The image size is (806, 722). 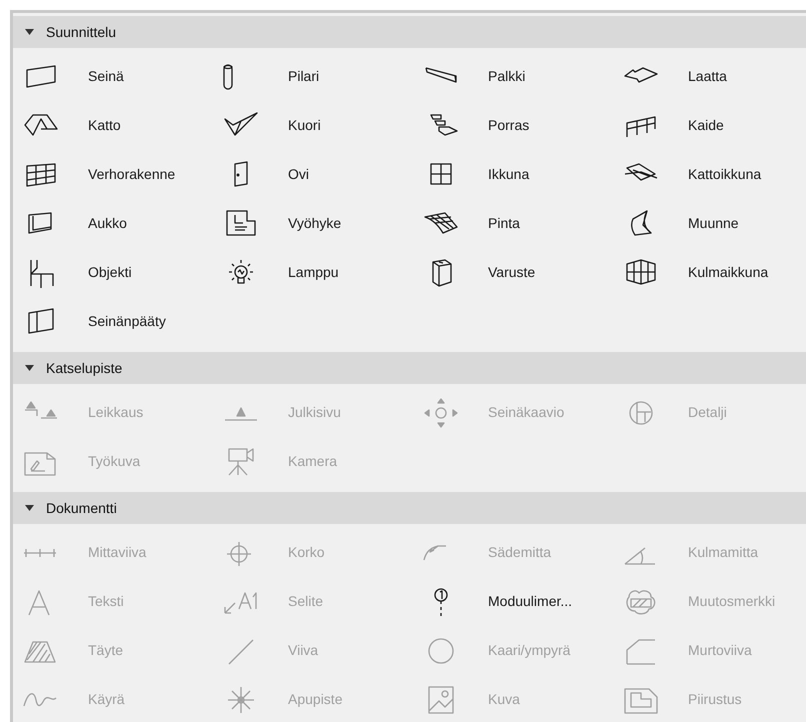 What do you see at coordinates (113, 174) in the screenshot?
I see `tool-item: Verhorakenne` at bounding box center [113, 174].